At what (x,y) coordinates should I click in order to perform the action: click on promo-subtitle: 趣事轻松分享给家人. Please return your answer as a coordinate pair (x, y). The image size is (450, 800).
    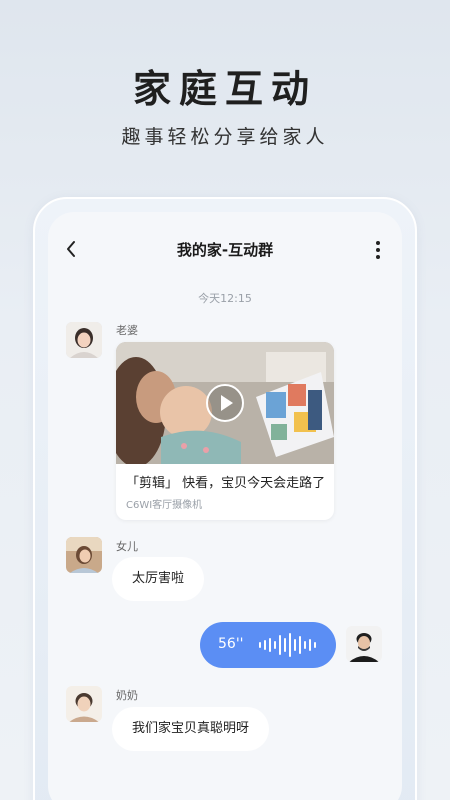
    Looking at the image, I should click on (225, 137).